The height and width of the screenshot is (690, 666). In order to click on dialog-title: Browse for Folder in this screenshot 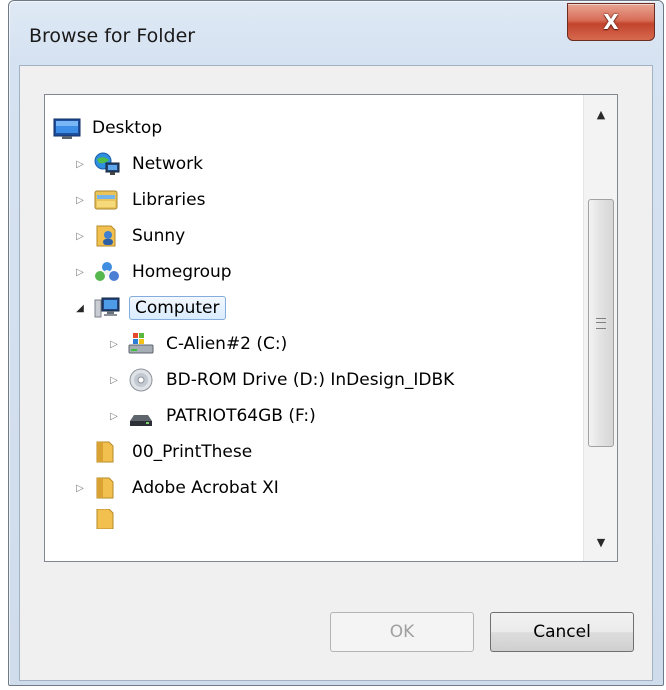, I will do `click(112, 36)`.